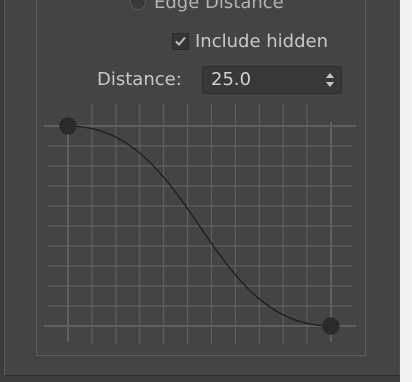 The height and width of the screenshot is (382, 412). What do you see at coordinates (139, 79) in the screenshot?
I see `distance-label: Distance:` at bounding box center [139, 79].